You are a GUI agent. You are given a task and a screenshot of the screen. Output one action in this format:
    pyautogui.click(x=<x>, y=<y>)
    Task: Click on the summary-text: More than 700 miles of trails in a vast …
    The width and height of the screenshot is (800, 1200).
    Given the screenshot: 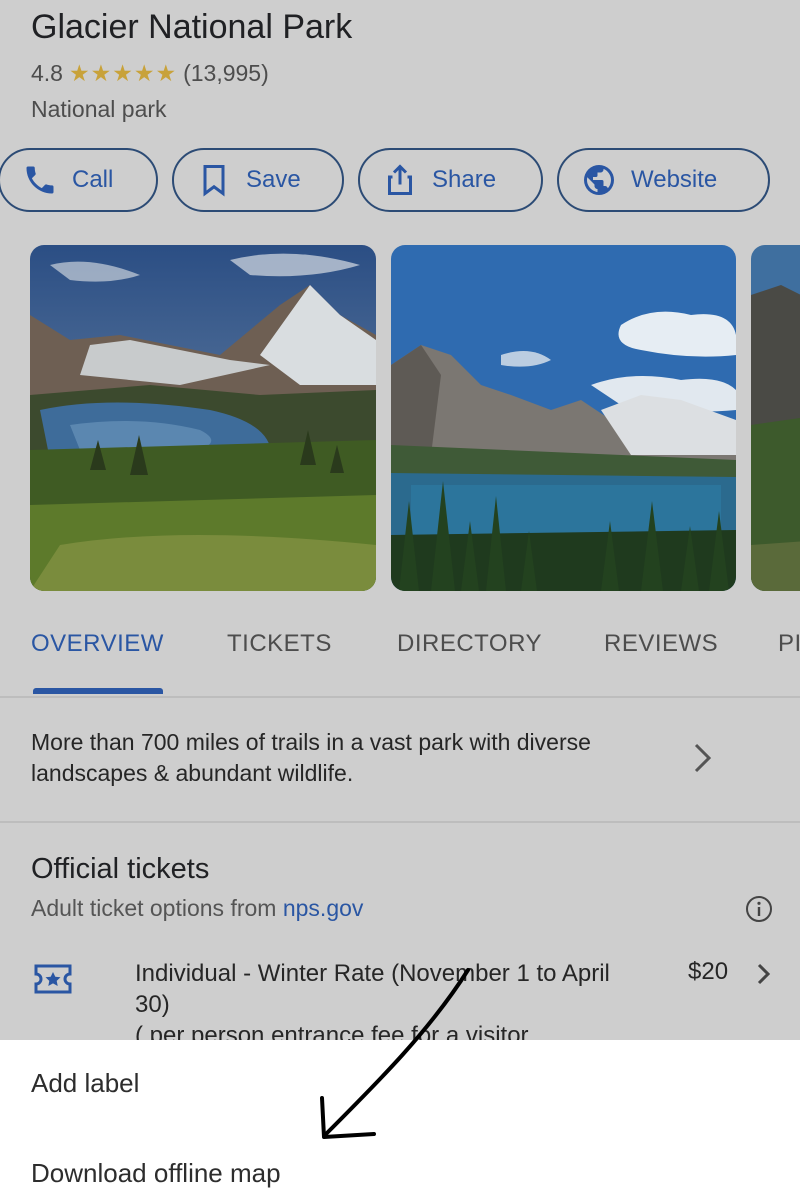 What is the action you would take?
    pyautogui.click(x=311, y=757)
    